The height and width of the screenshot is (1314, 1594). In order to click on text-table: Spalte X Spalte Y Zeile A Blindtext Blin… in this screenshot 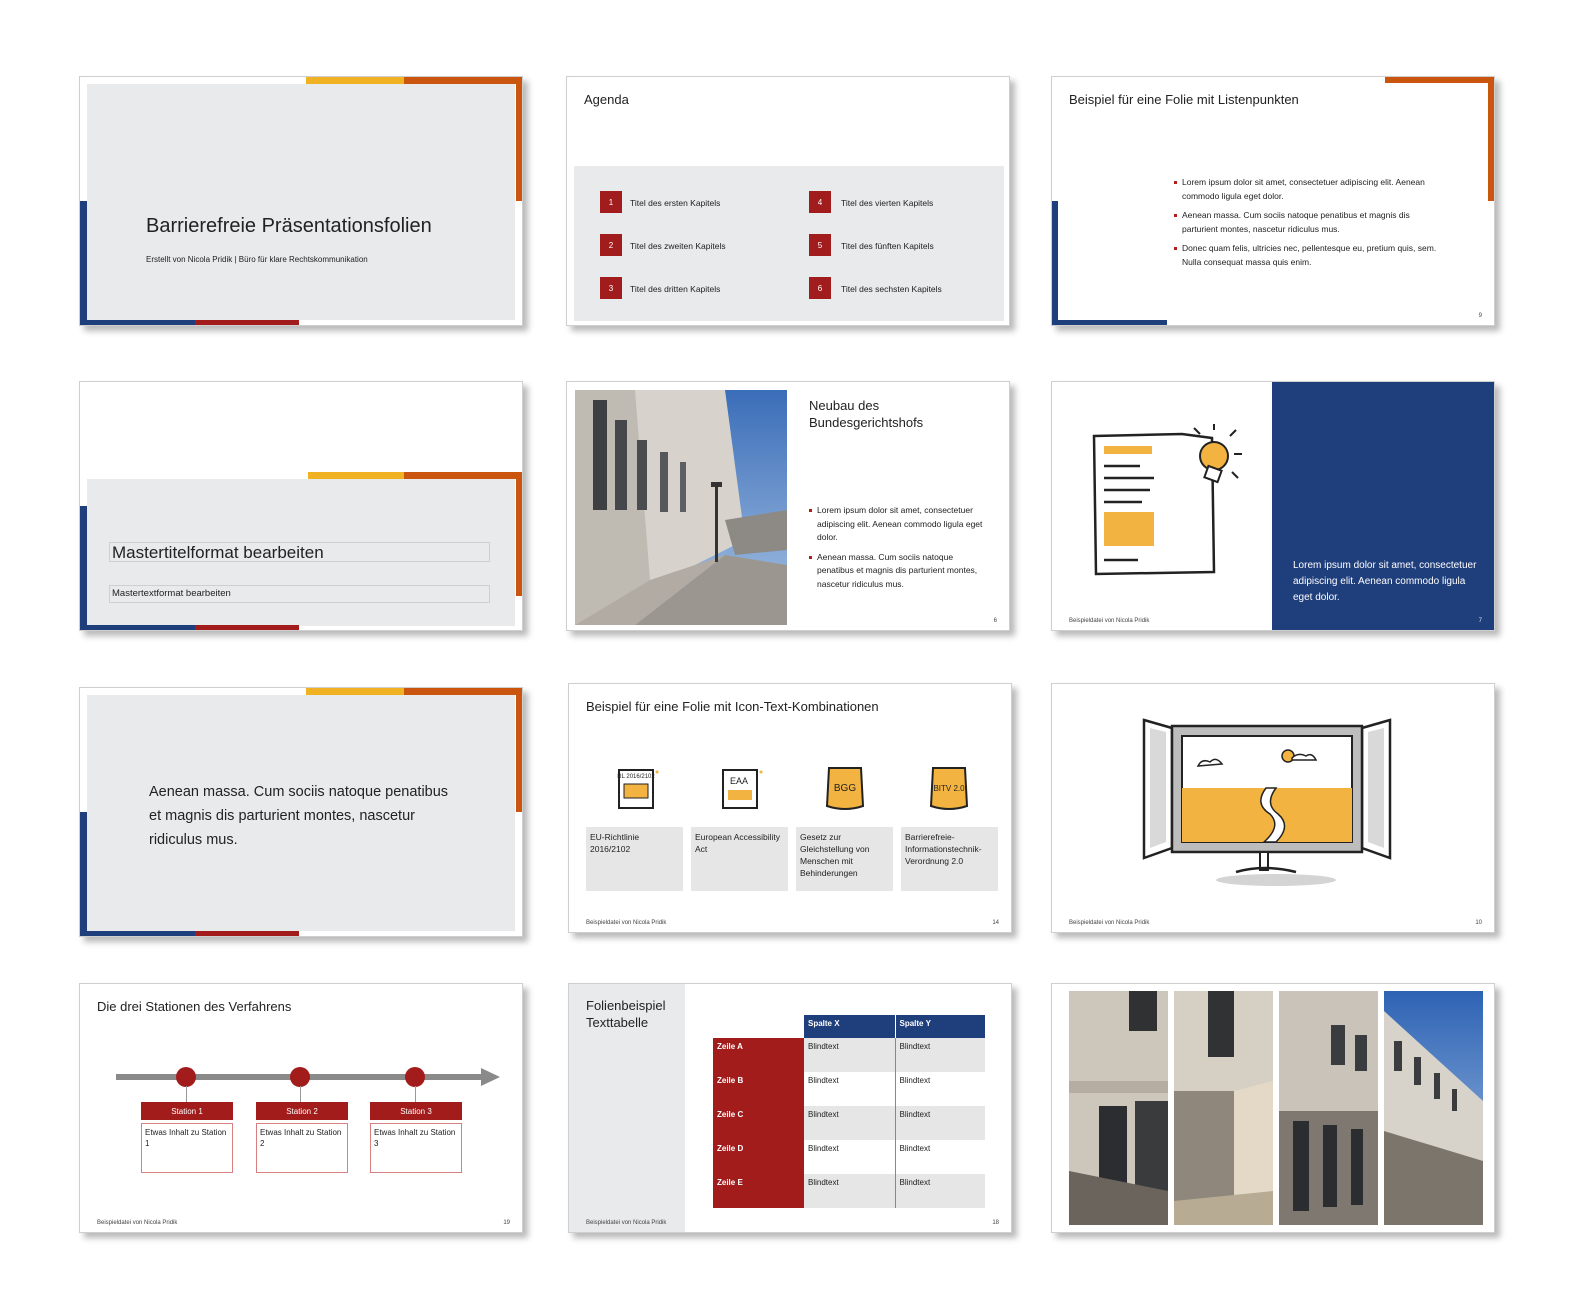, I will do `click(849, 1111)`.